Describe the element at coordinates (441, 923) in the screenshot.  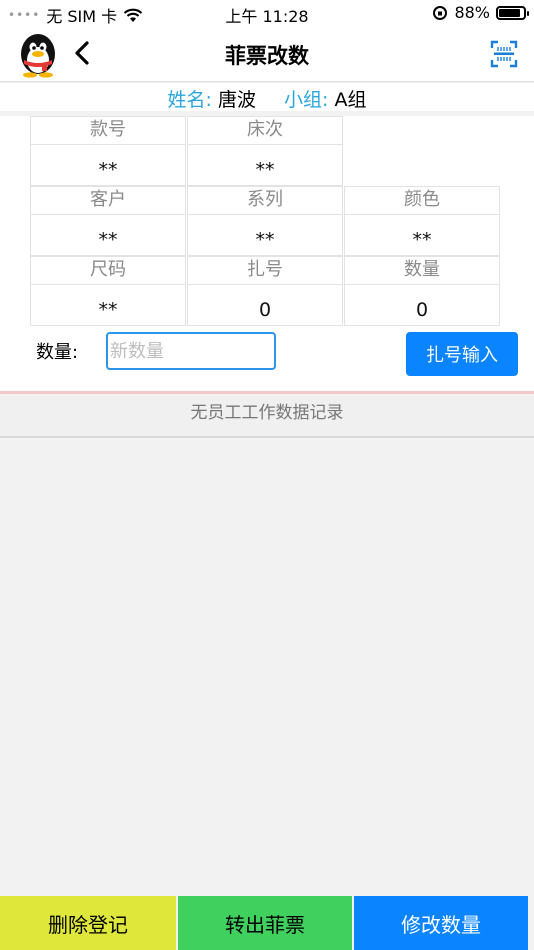
I see `modify-quantity-button: 修改数量` at that location.